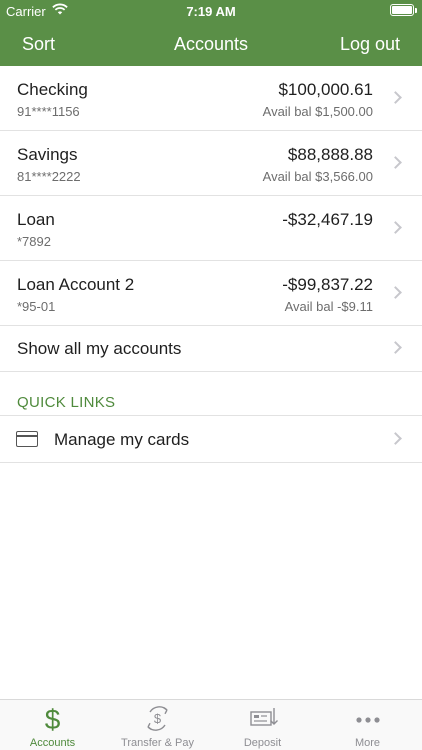 The width and height of the screenshot is (422, 750). I want to click on manage-cards-row: Manage my cards, so click(211, 439).